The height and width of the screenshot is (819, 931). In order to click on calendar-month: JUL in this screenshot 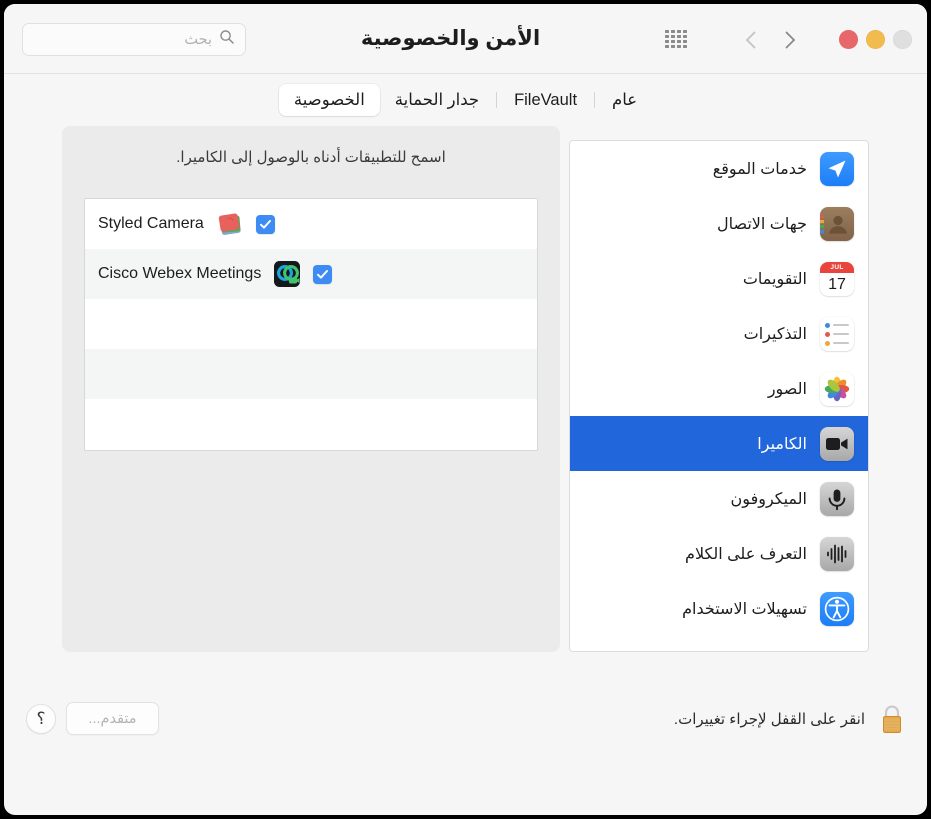, I will do `click(837, 267)`.